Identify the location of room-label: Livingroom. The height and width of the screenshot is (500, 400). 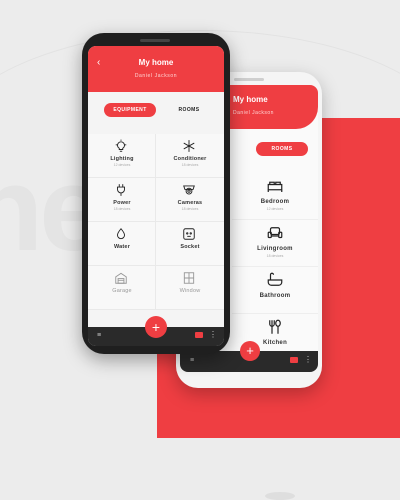
(275, 249).